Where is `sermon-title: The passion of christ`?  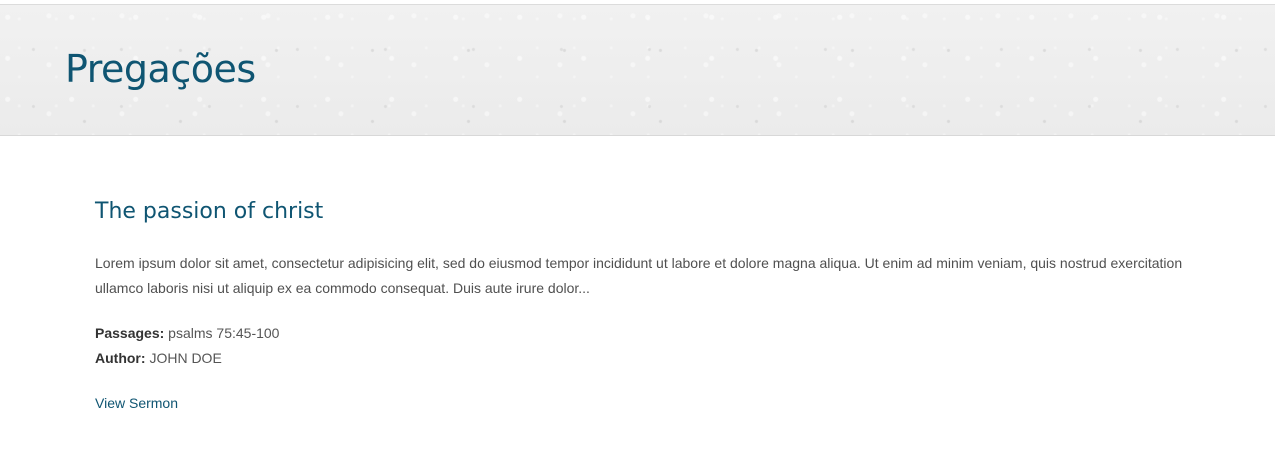 sermon-title: The passion of christ is located at coordinates (209, 211).